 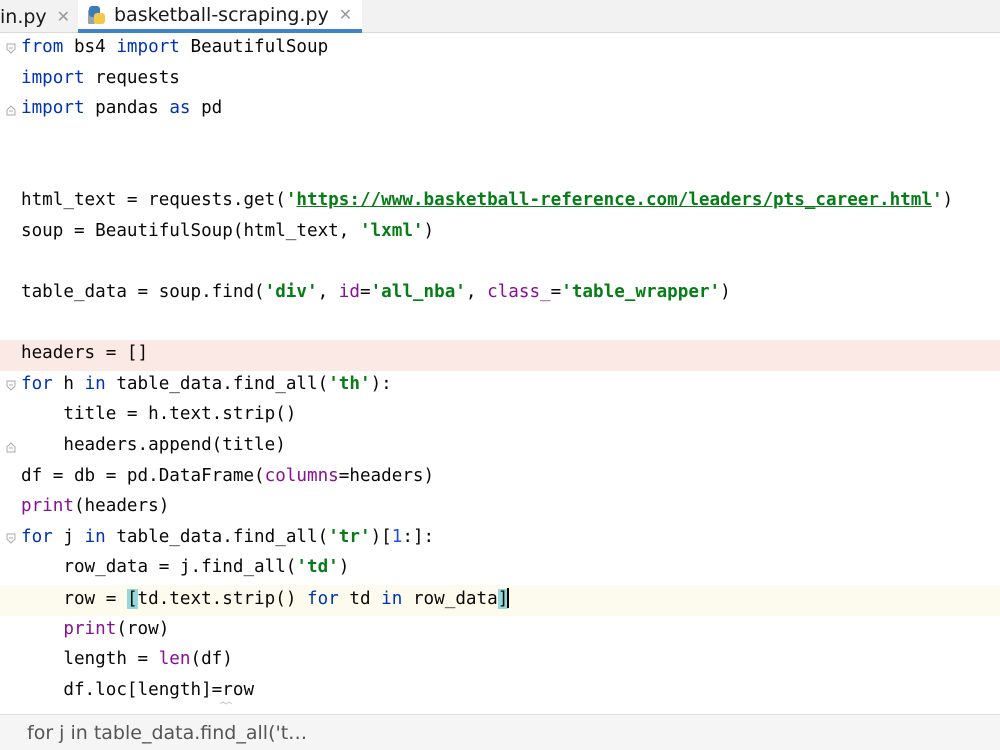 I want to click on tab-basketball-scraping: basketball-scraping.py ✕, so click(x=220, y=16).